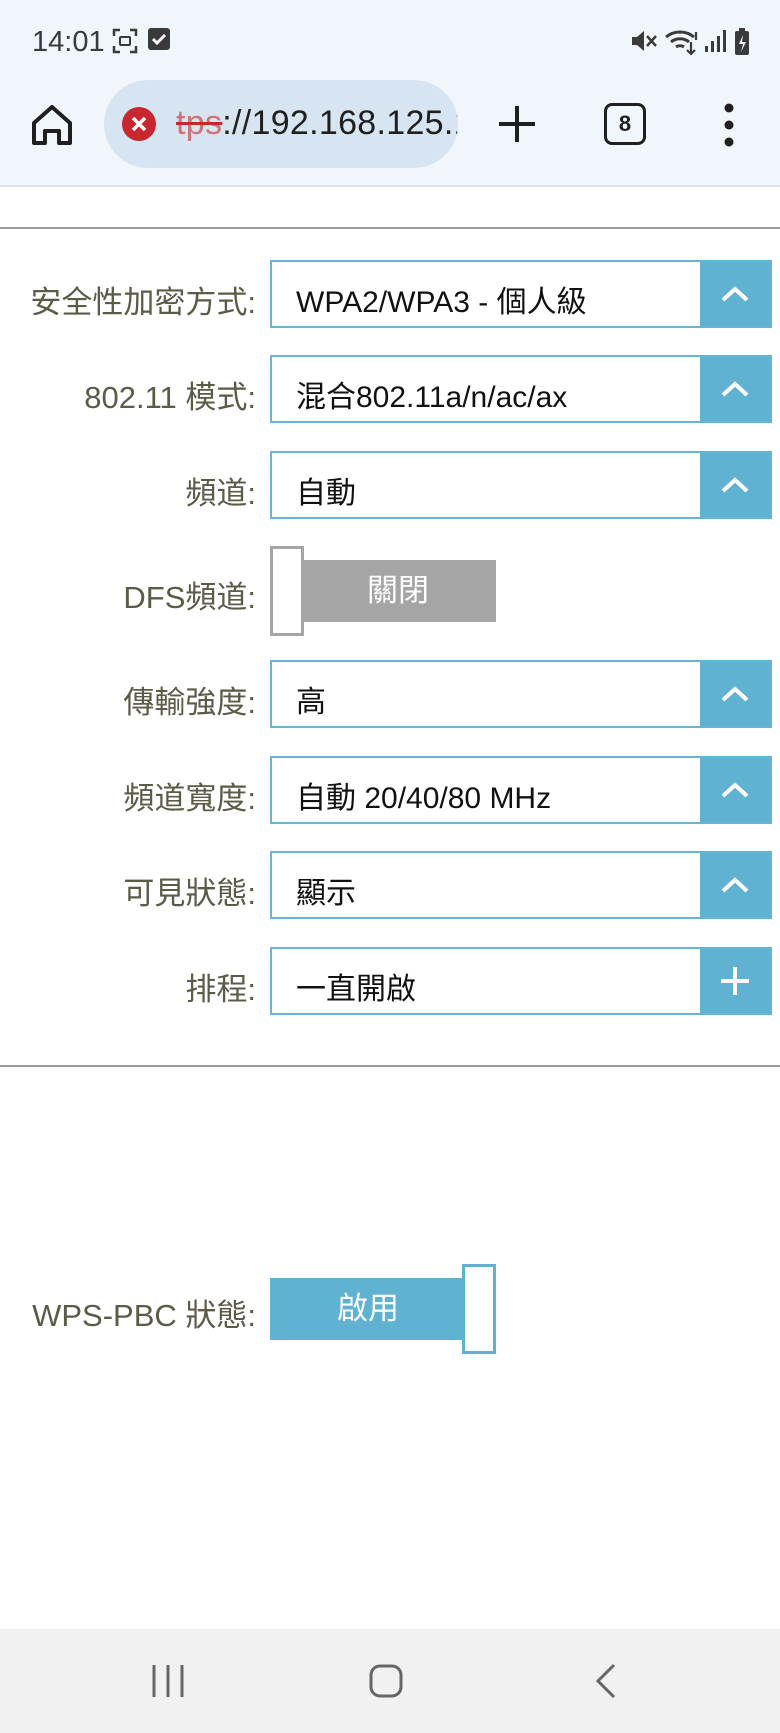  Describe the element at coordinates (644, 41) in the screenshot. I see `mute-icon` at that location.